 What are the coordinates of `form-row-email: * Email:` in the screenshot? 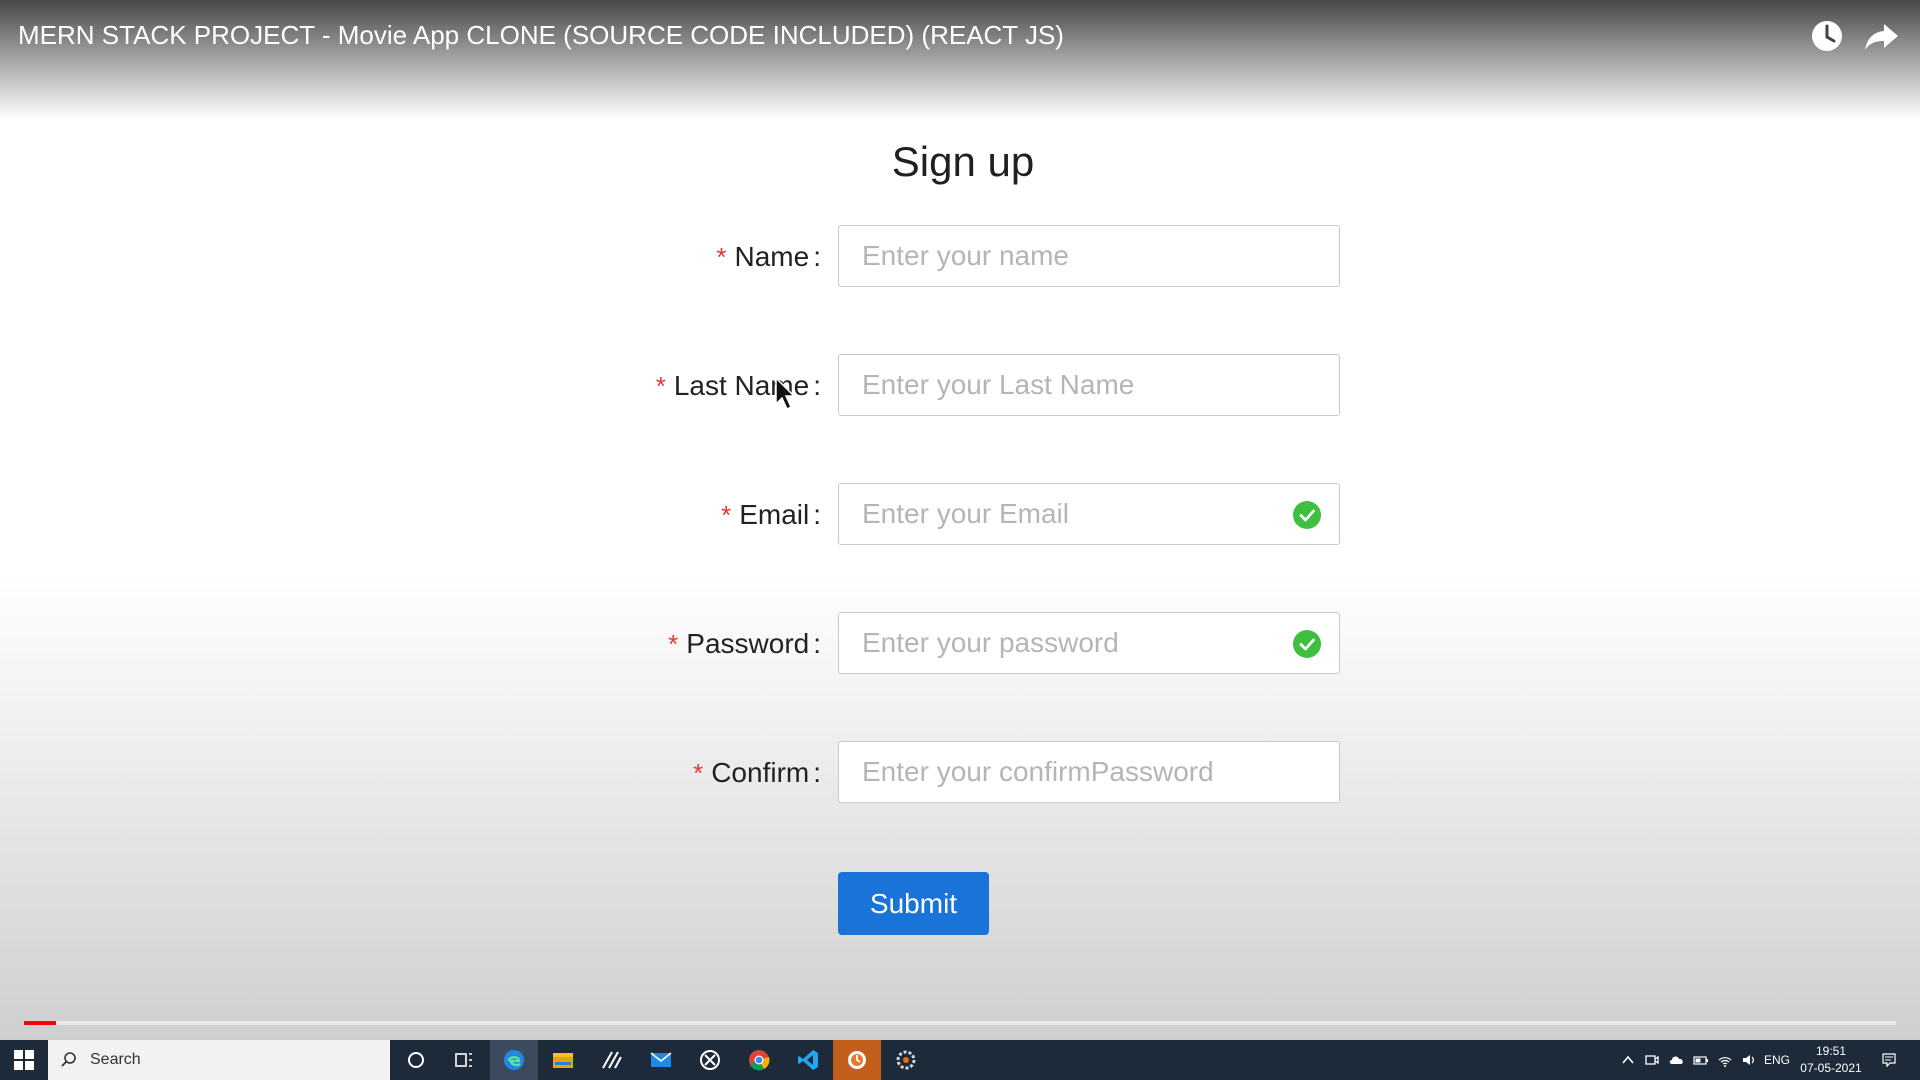 It's located at (960, 515).